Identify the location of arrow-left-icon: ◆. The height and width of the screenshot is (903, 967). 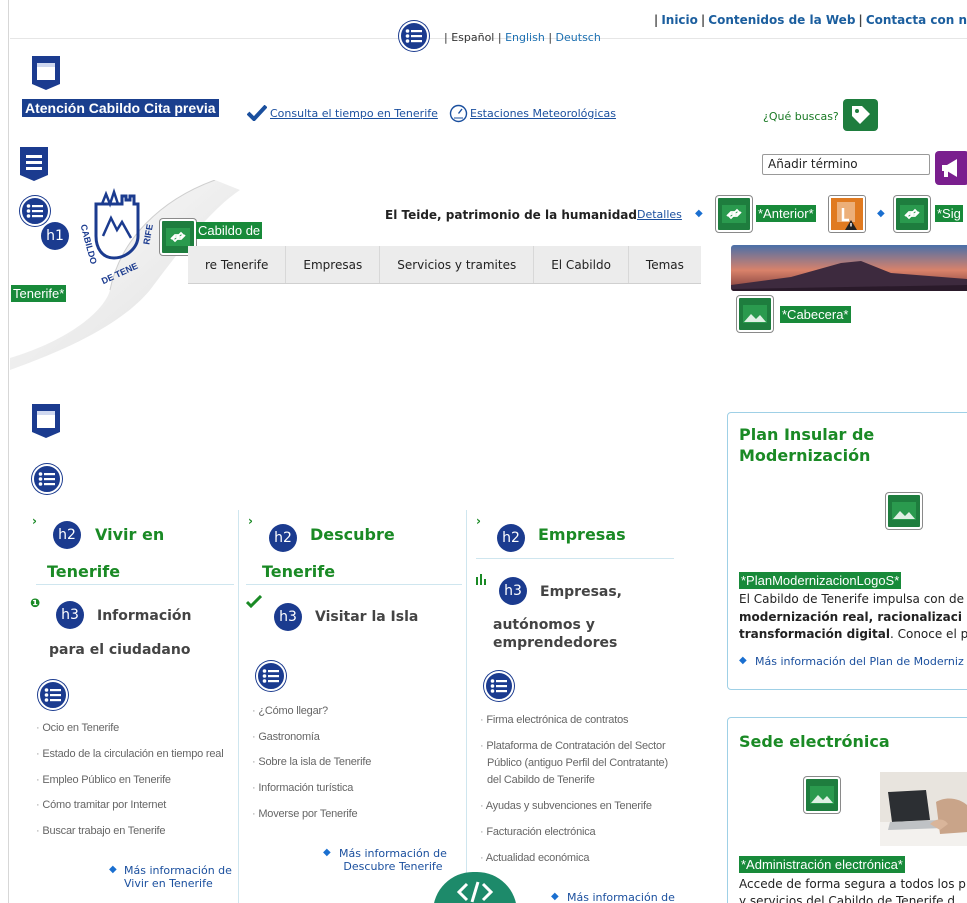
(699, 213).